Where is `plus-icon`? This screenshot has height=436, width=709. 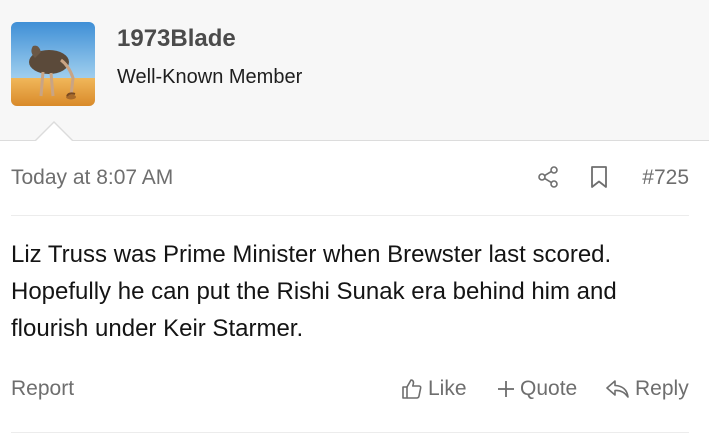
plus-icon is located at coordinates (506, 389).